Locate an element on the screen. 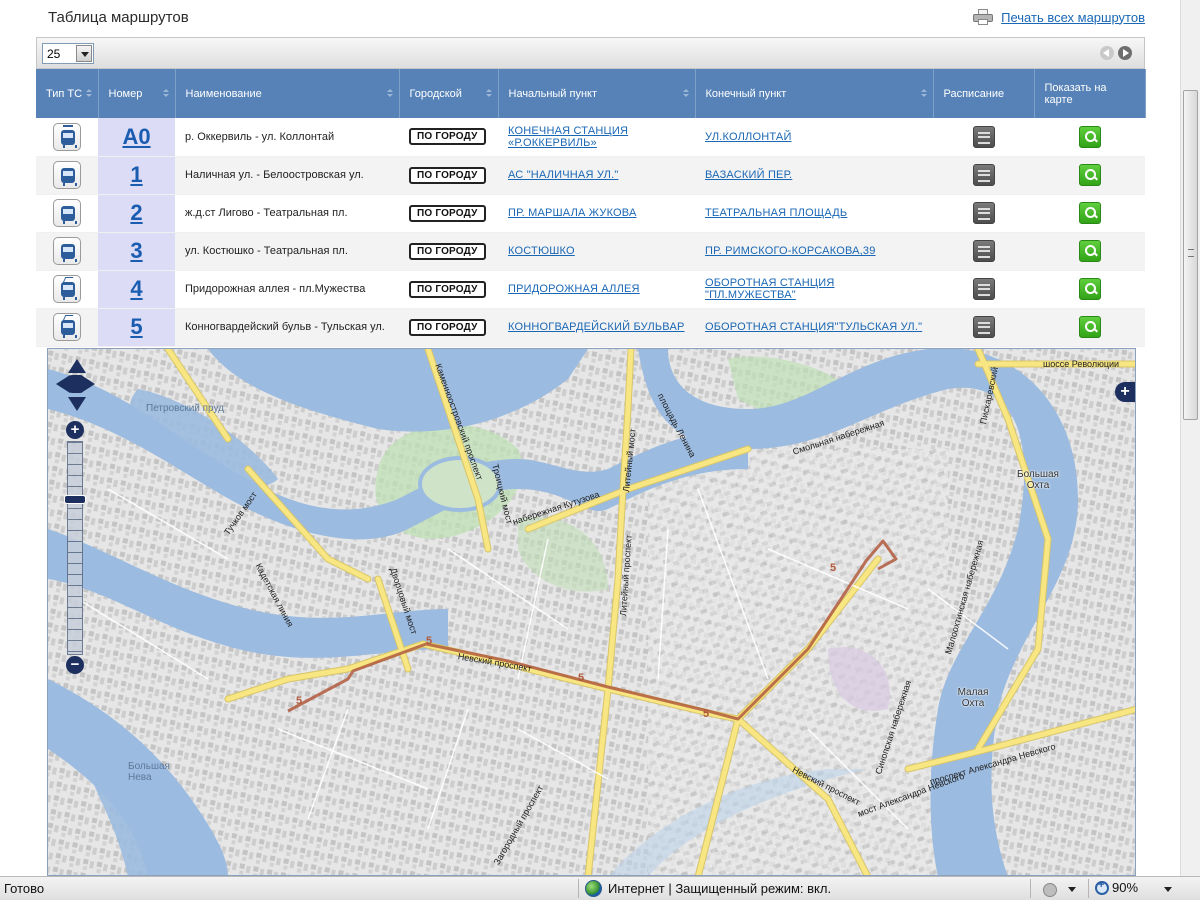 The height and width of the screenshot is (900, 1200). security-zone: Интернет | Защищенный режим: вкл. is located at coordinates (708, 888).